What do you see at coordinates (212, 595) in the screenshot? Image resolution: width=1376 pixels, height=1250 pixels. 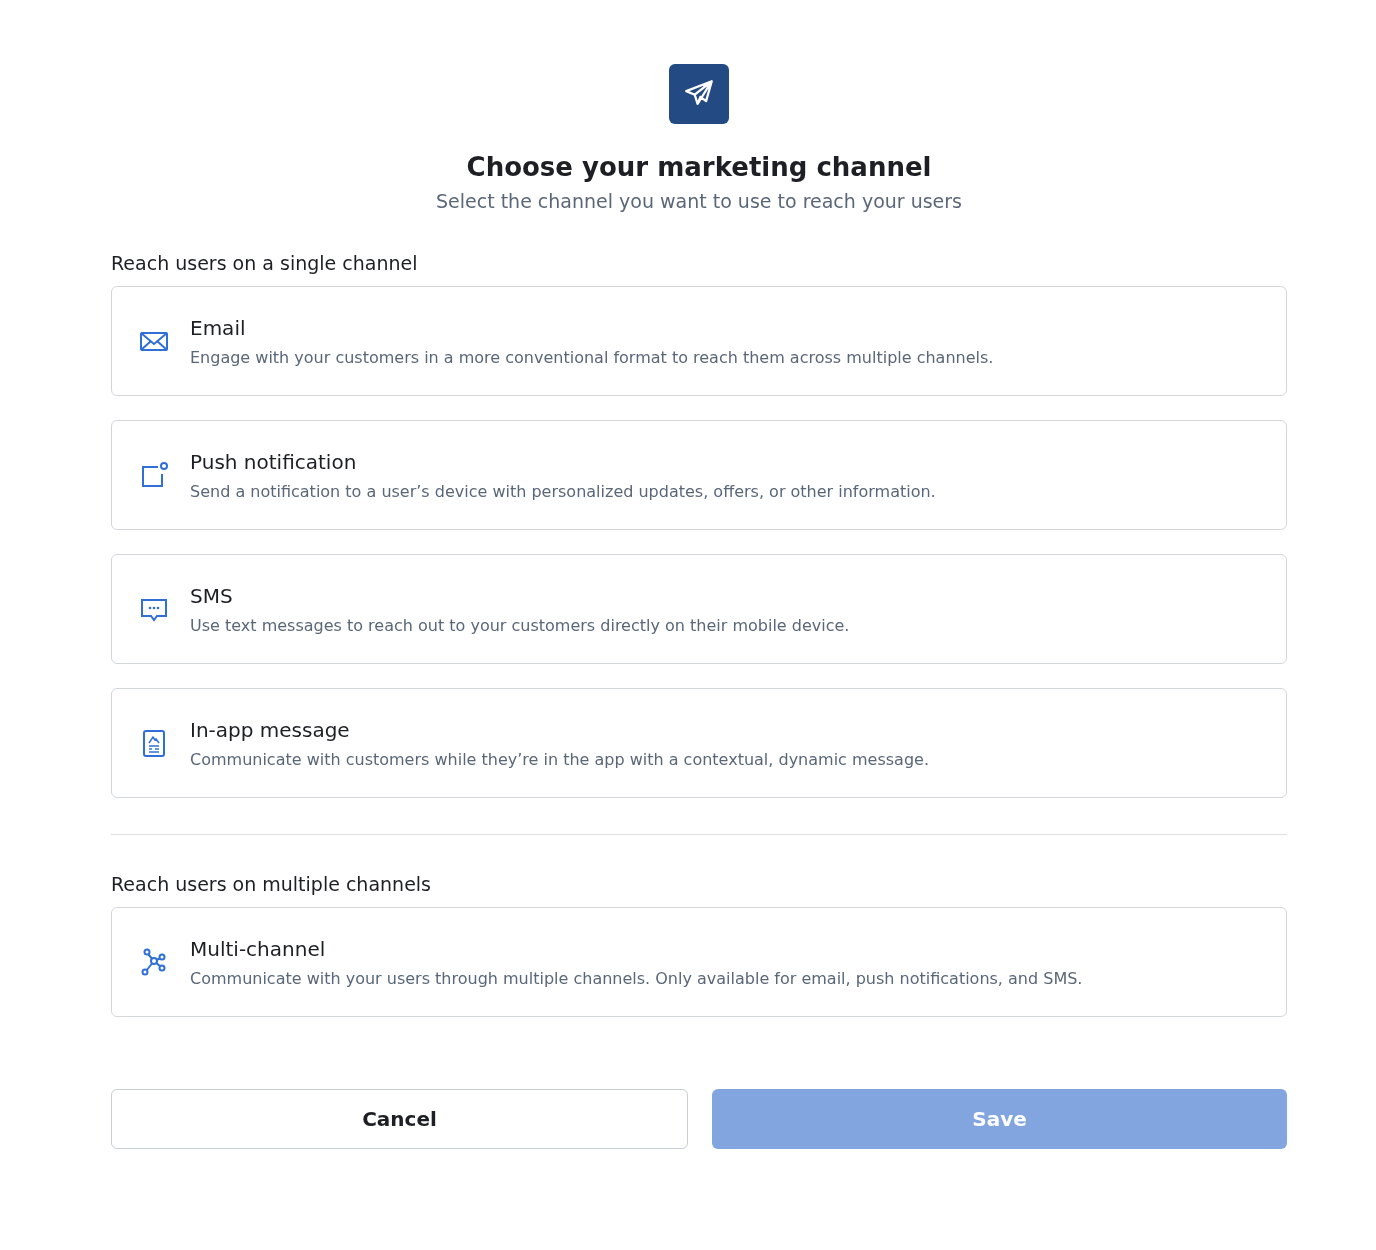 I see `channel-name: SMS` at bounding box center [212, 595].